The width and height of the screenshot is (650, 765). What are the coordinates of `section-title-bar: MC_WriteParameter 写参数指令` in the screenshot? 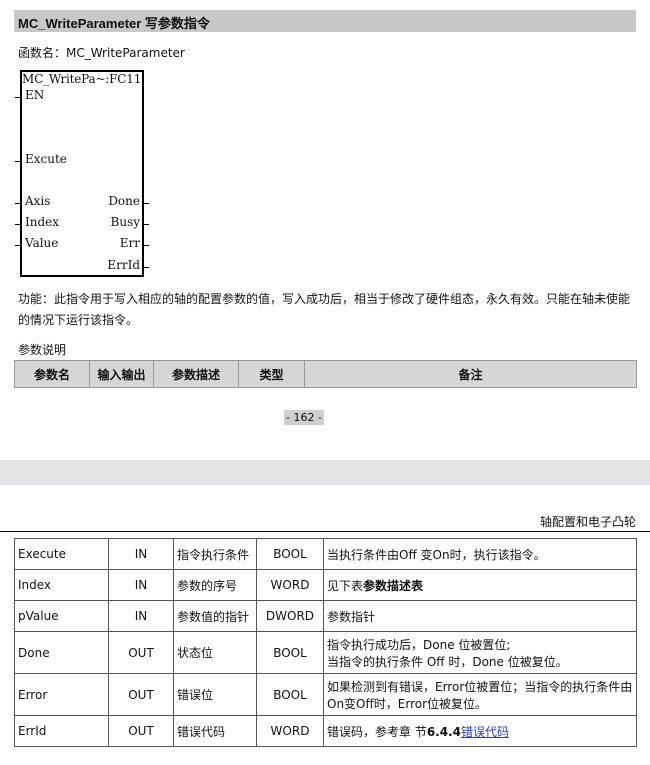 It's located at (325, 21).